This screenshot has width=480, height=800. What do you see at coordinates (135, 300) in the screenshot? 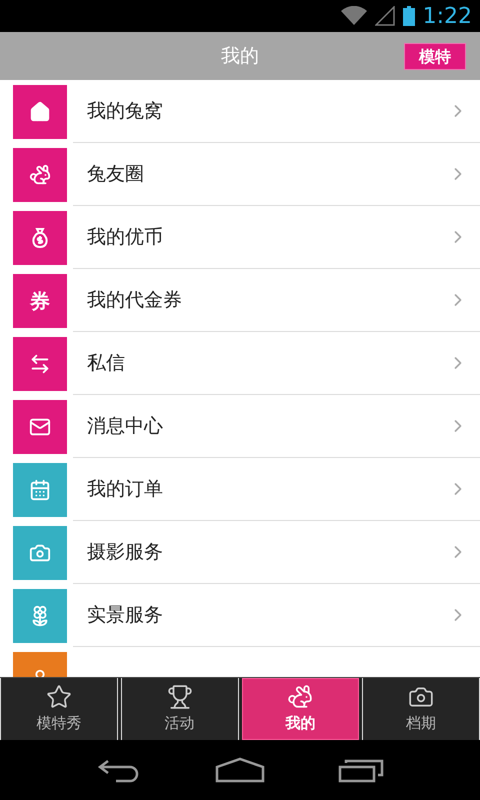
I see `menu-label: 我的代金券` at bounding box center [135, 300].